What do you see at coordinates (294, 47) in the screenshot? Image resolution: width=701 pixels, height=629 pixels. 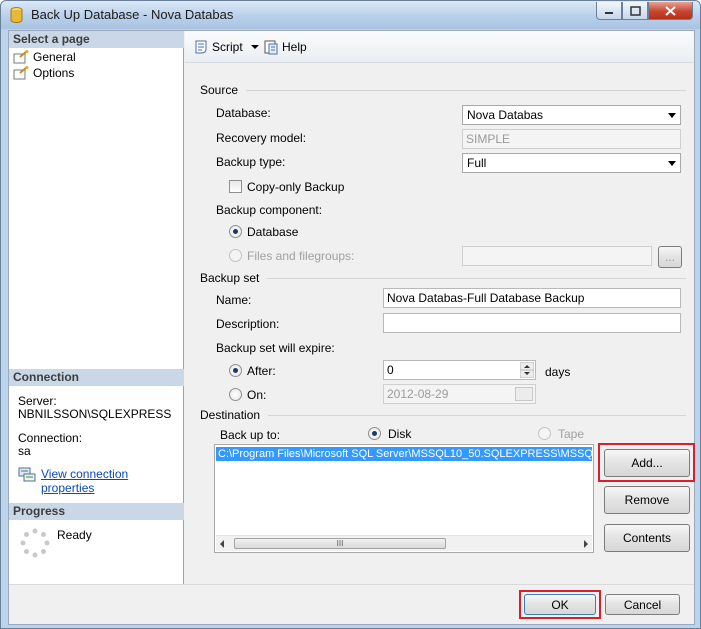 I see `help-label: Help` at bounding box center [294, 47].